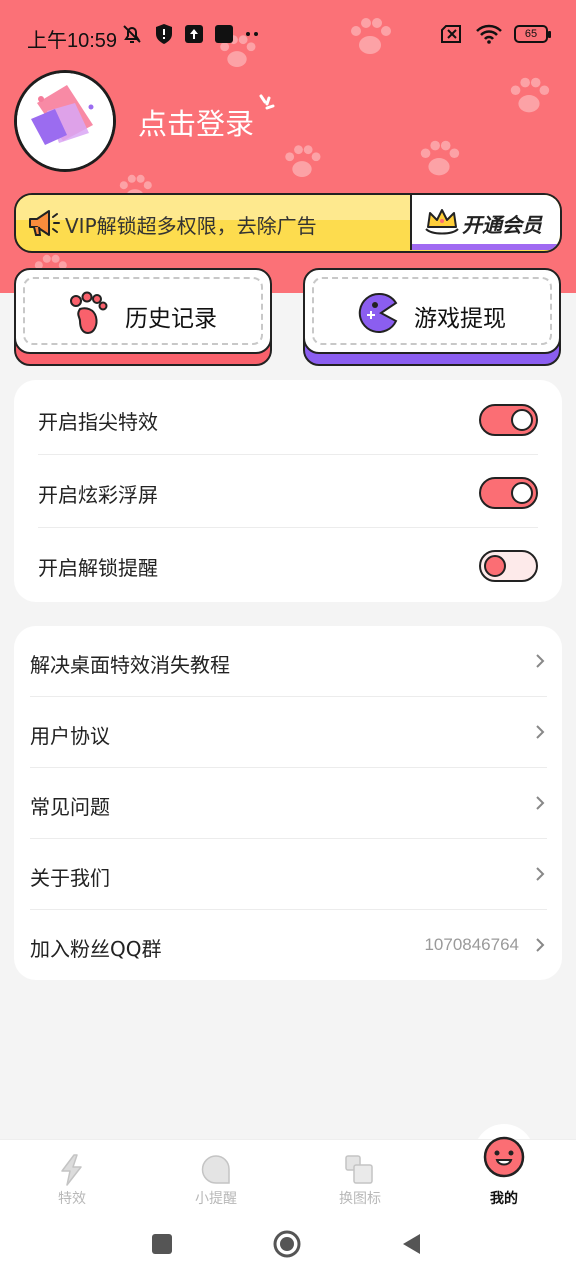 The height and width of the screenshot is (1280, 576). Describe the element at coordinates (486, 247) in the screenshot. I see `membership-underline` at that location.